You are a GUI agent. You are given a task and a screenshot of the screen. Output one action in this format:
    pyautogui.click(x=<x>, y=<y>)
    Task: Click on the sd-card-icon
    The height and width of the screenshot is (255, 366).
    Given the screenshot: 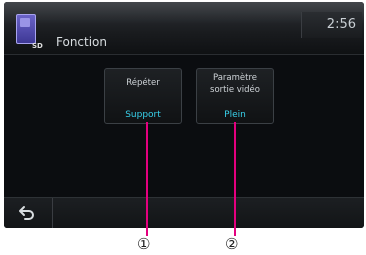 What is the action you would take?
    pyautogui.click(x=26, y=29)
    